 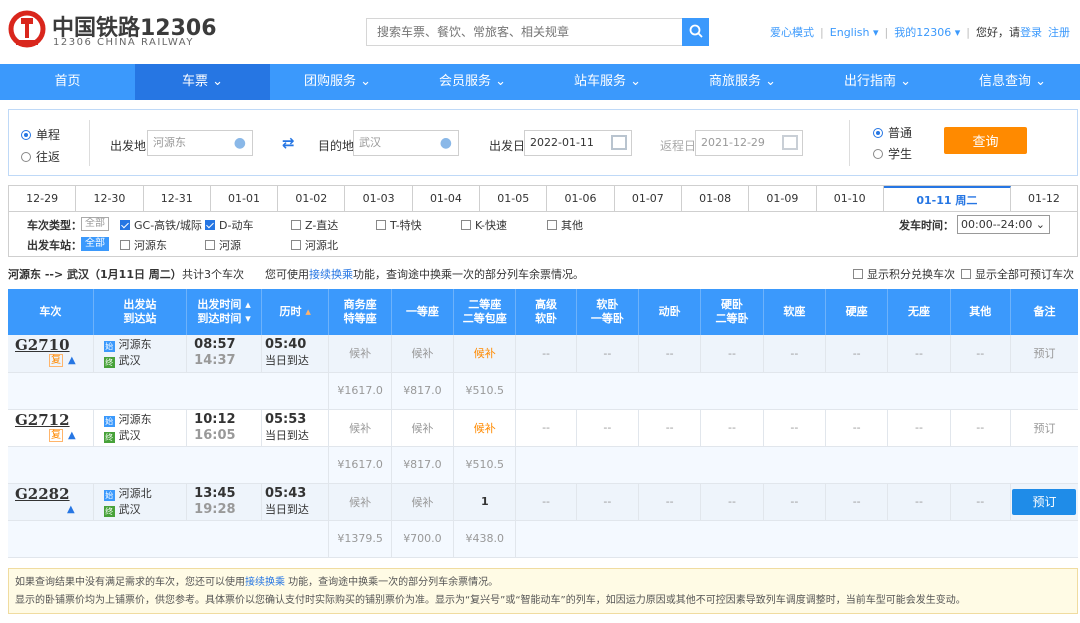 What do you see at coordinates (177, 198) in the screenshot?
I see `date-tab: 12-31` at bounding box center [177, 198].